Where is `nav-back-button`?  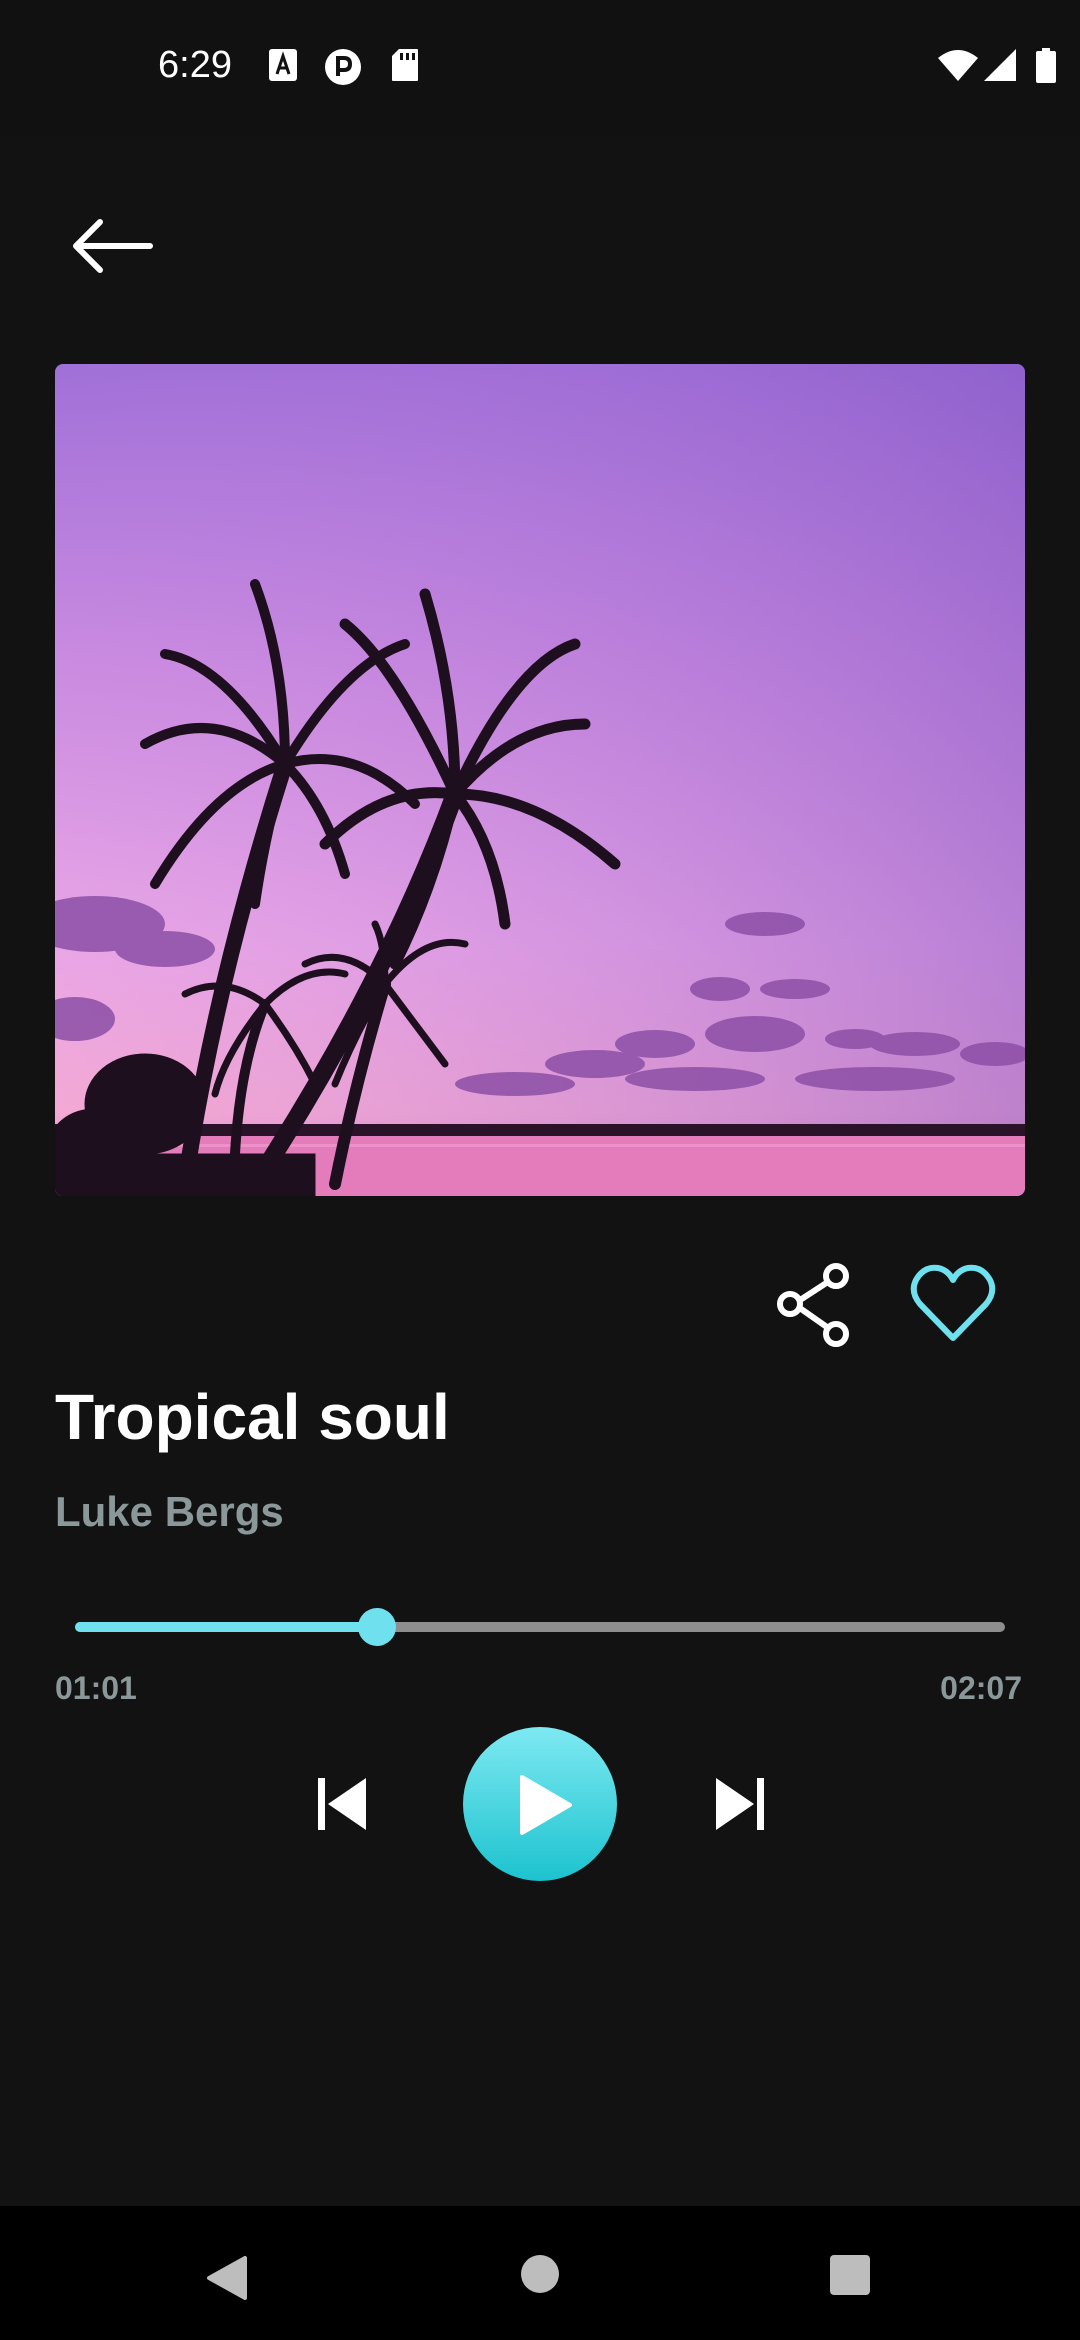 nav-back-button is located at coordinates (227, 2280).